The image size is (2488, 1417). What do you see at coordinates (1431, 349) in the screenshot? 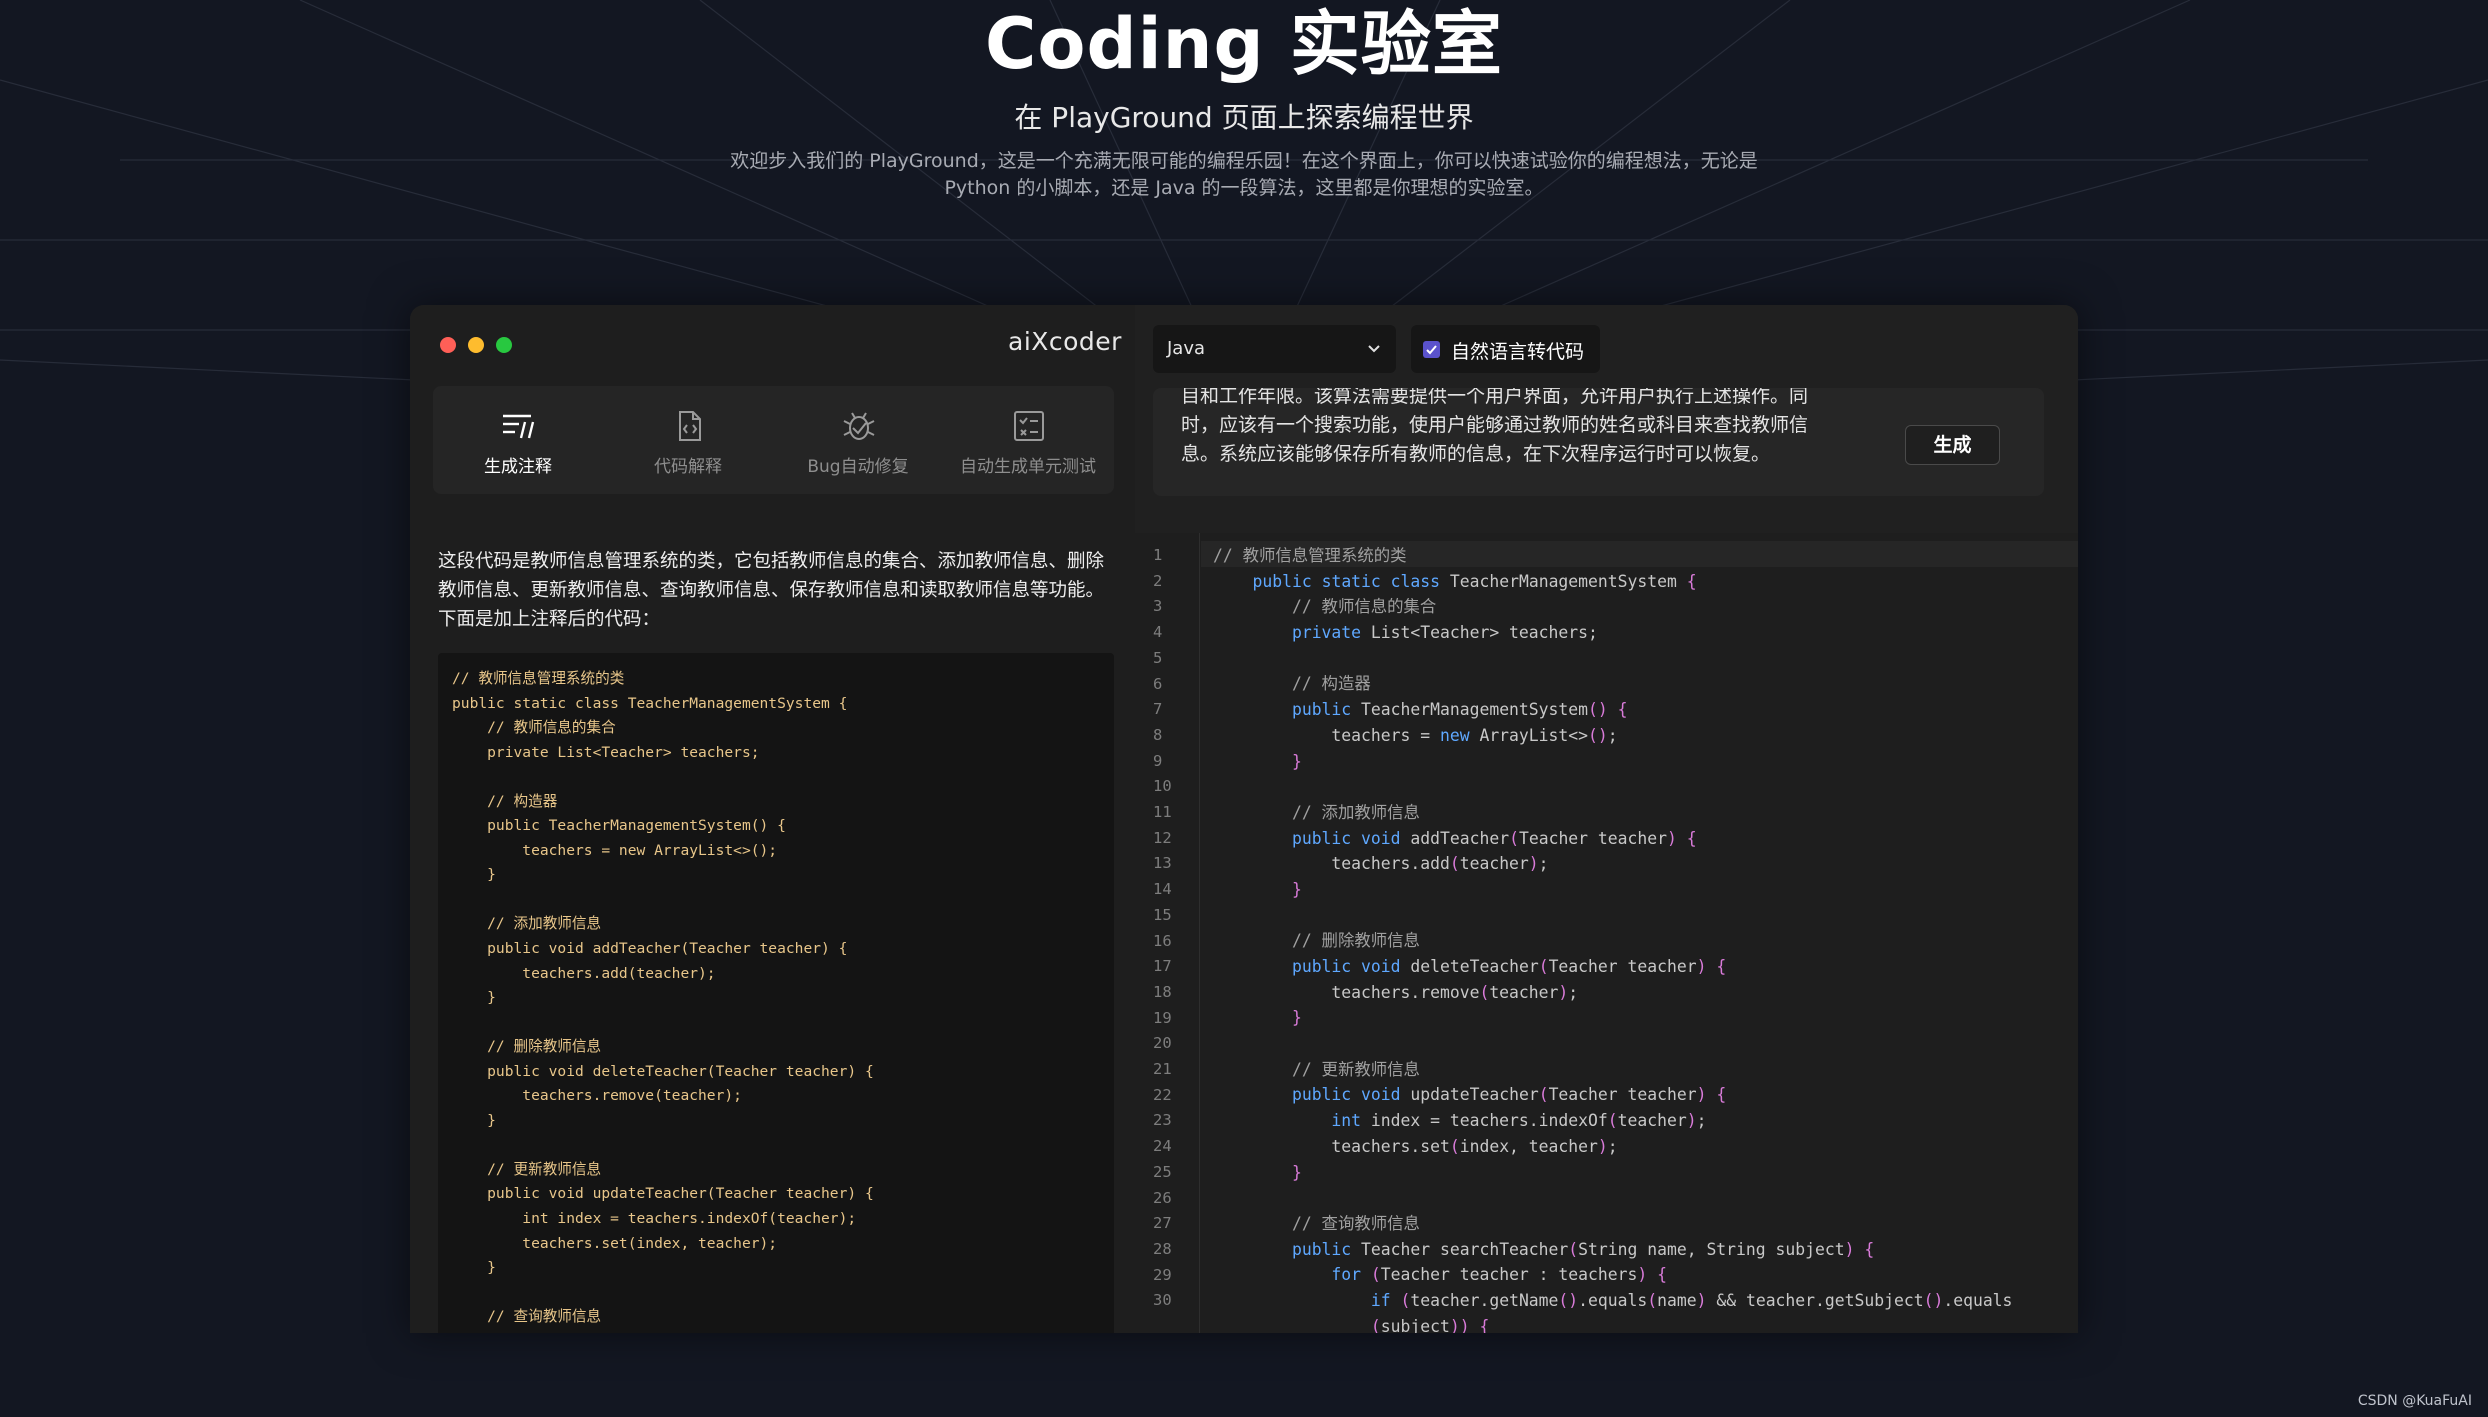
I see `checkbox-checked-icon` at bounding box center [1431, 349].